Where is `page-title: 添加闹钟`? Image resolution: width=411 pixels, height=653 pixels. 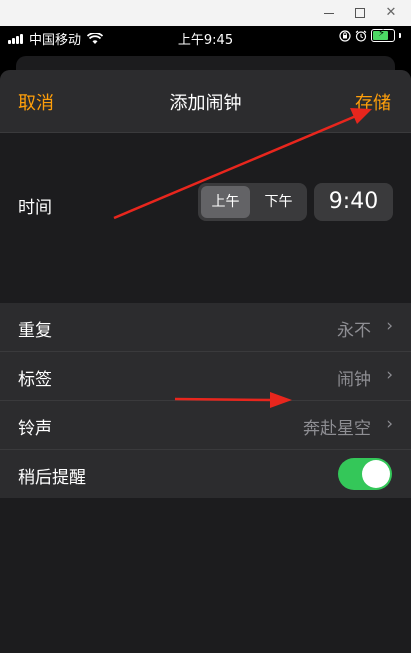 page-title: 添加闹钟 is located at coordinates (205, 103).